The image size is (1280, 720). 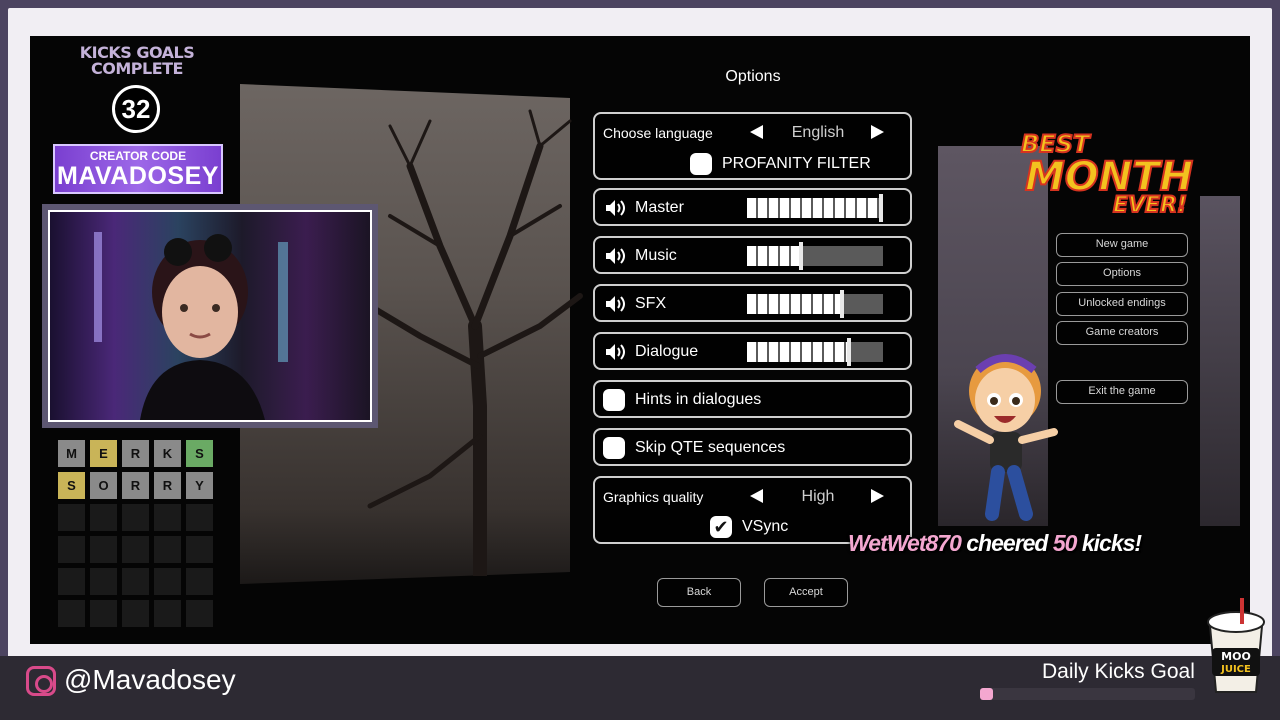 What do you see at coordinates (1122, 304) in the screenshot?
I see `unlocked-endings-button: Unlocked endings` at bounding box center [1122, 304].